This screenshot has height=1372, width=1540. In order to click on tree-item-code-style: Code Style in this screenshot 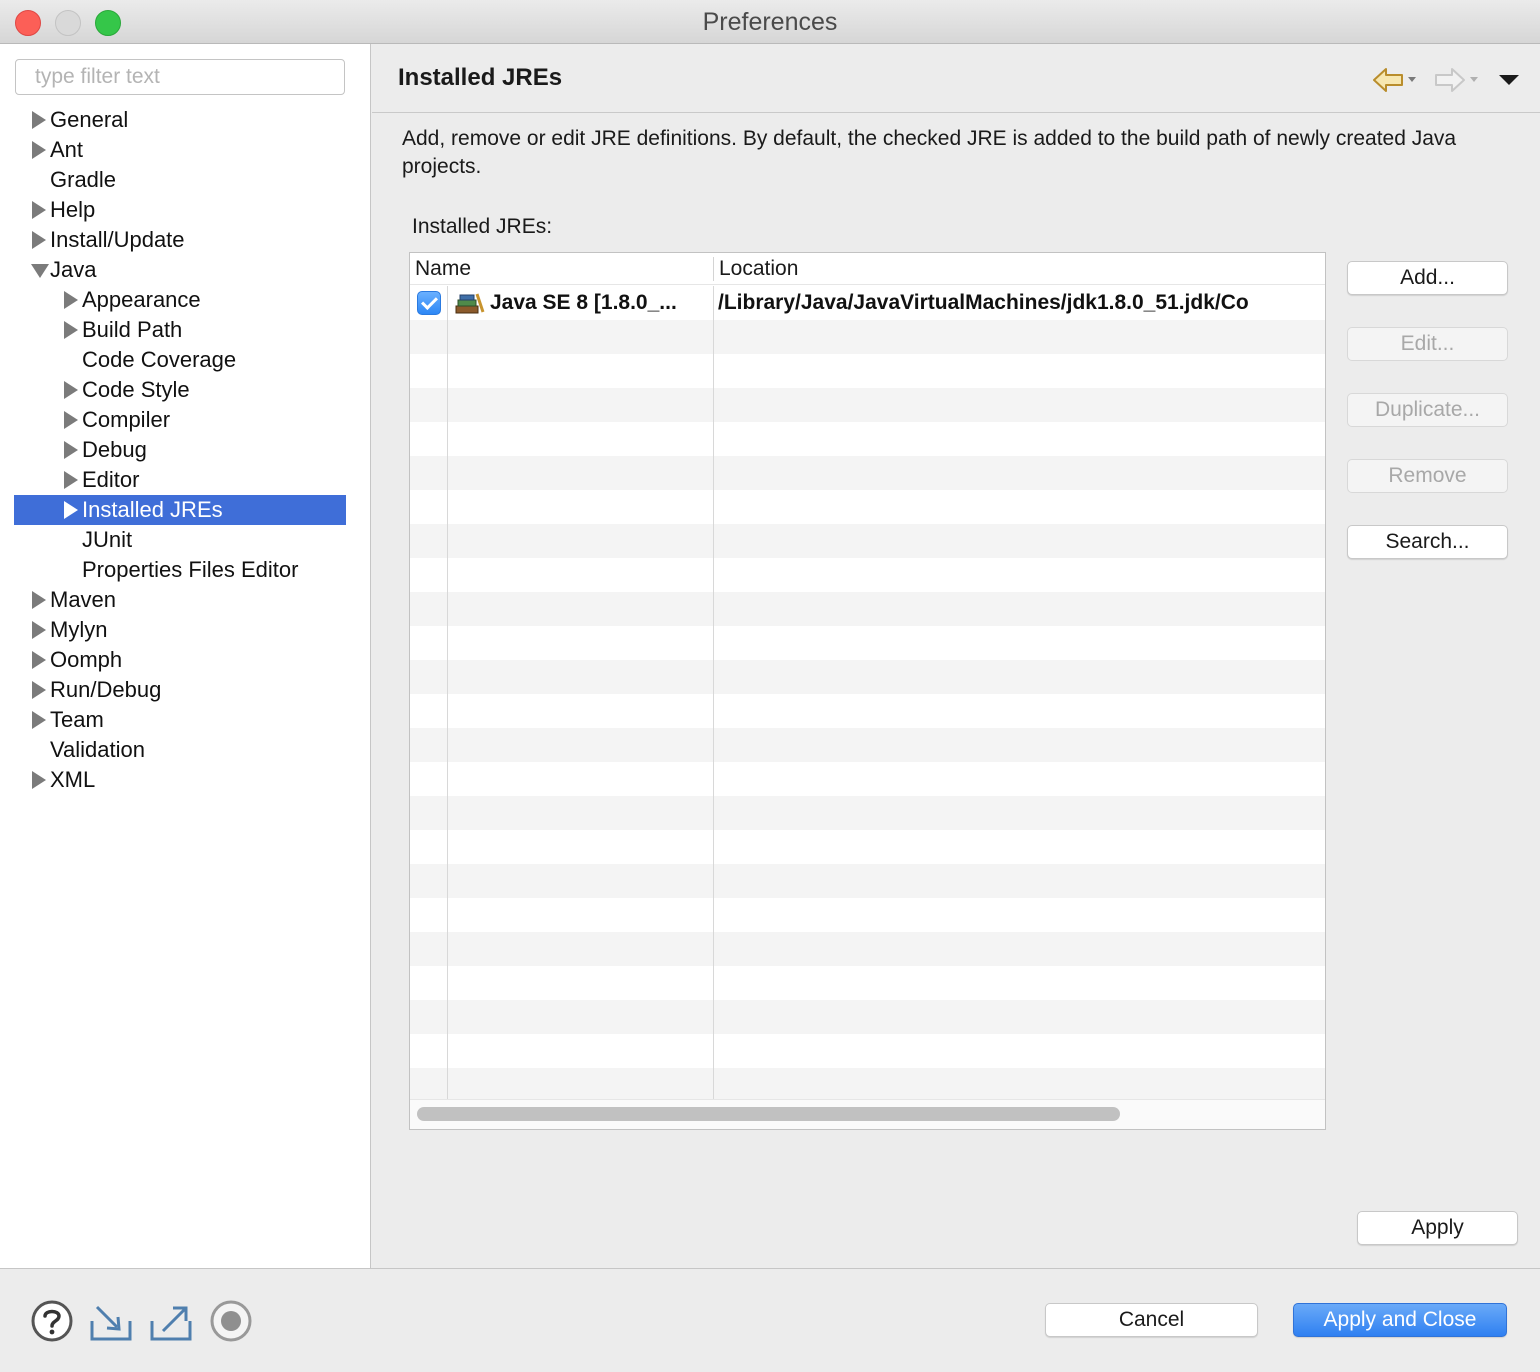, I will do `click(185, 390)`.